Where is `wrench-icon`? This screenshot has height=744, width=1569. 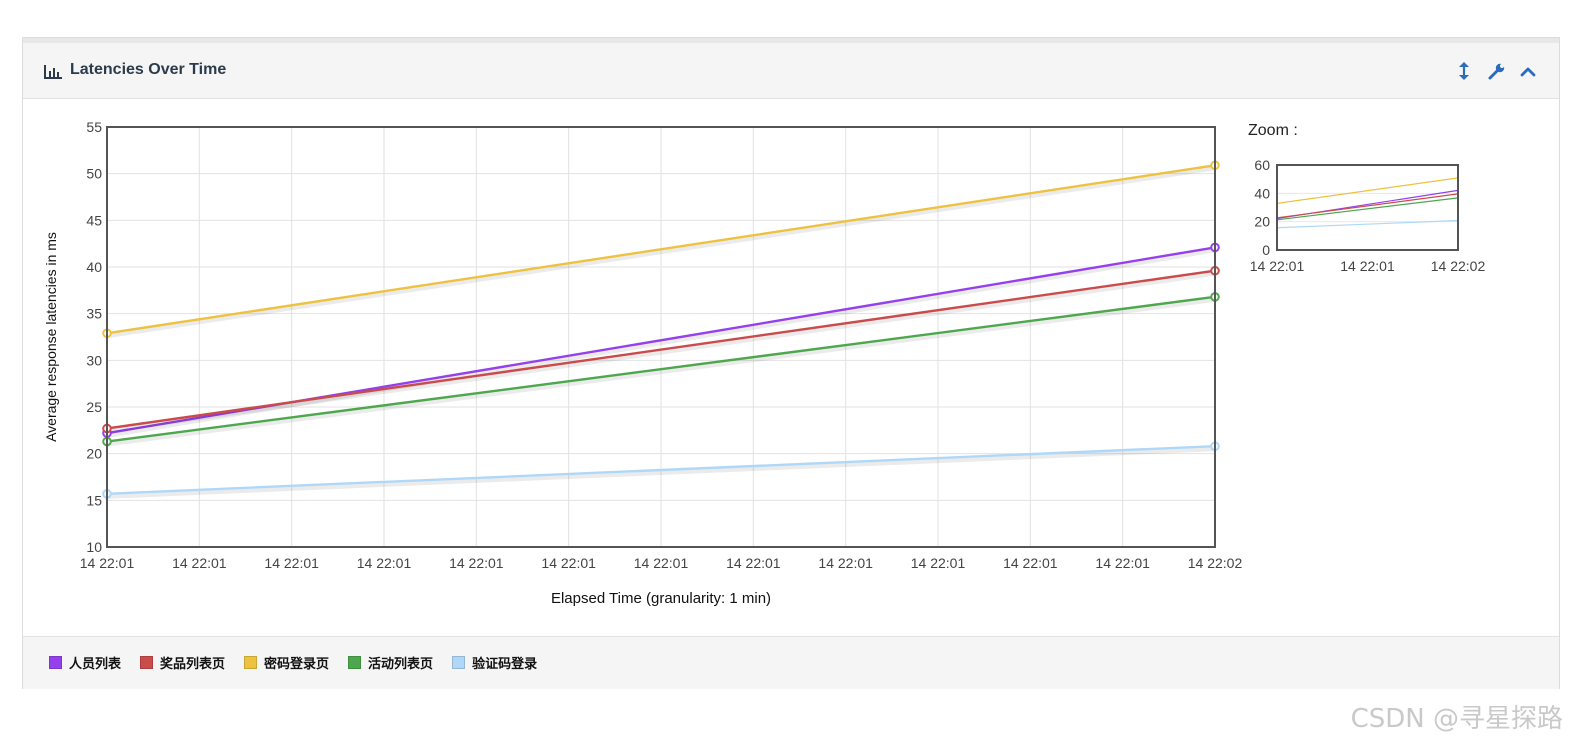 wrench-icon is located at coordinates (1496, 71).